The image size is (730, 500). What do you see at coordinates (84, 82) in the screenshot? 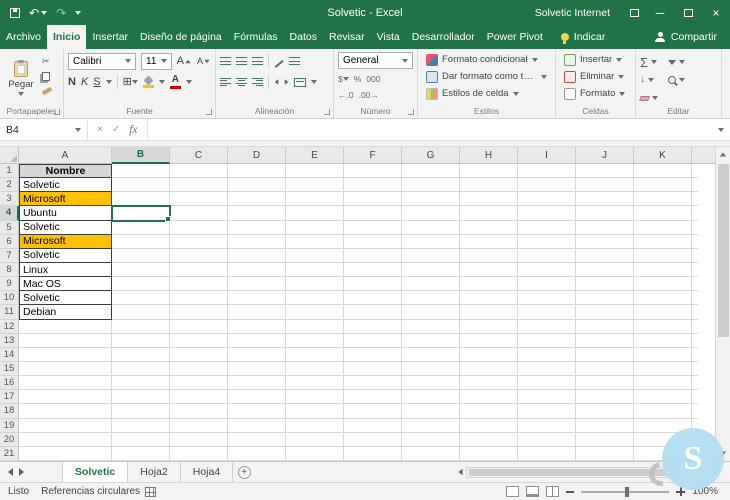
I see `italic-button: K` at bounding box center [84, 82].